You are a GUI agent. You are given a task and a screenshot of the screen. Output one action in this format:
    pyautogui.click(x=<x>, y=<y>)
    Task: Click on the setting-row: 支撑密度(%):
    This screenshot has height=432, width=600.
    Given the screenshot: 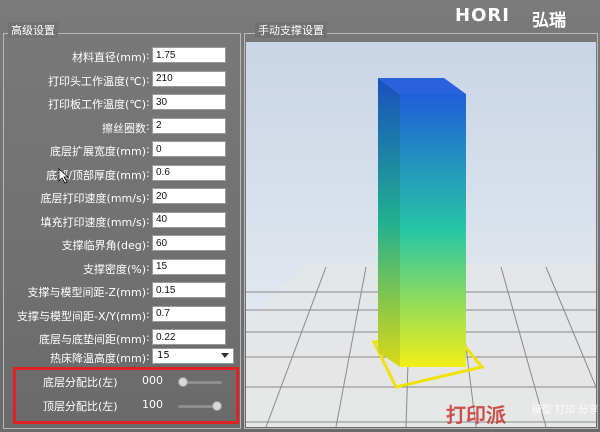 What is the action you would take?
    pyautogui.click(x=121, y=268)
    